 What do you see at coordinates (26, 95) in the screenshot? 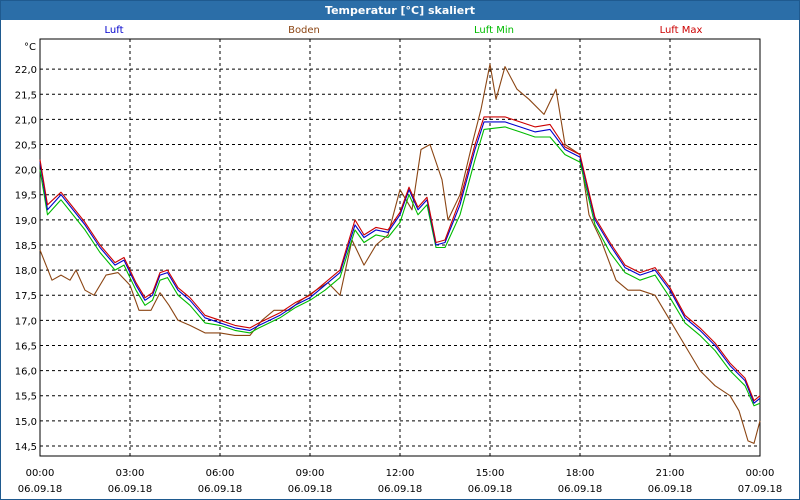
I see `y-tick-label: 21,5` at bounding box center [26, 95].